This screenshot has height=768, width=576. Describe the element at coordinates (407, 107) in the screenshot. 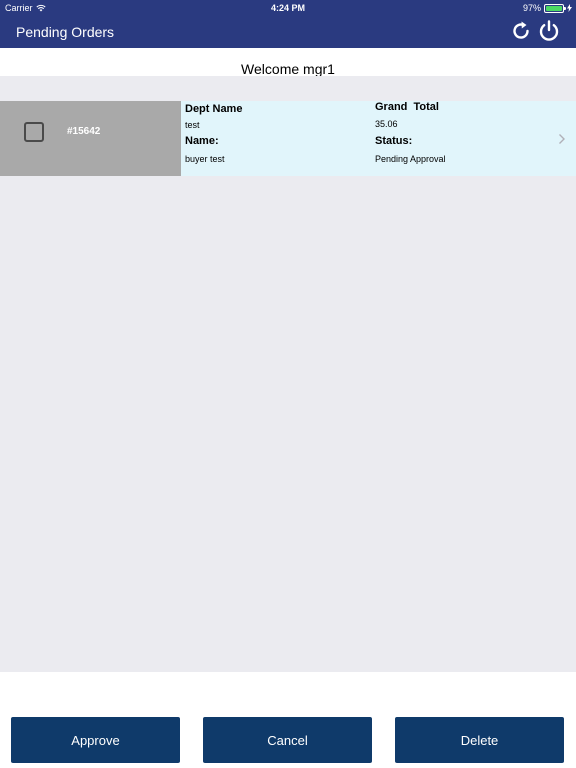

I see `grand-total-label: Grand Total` at that location.